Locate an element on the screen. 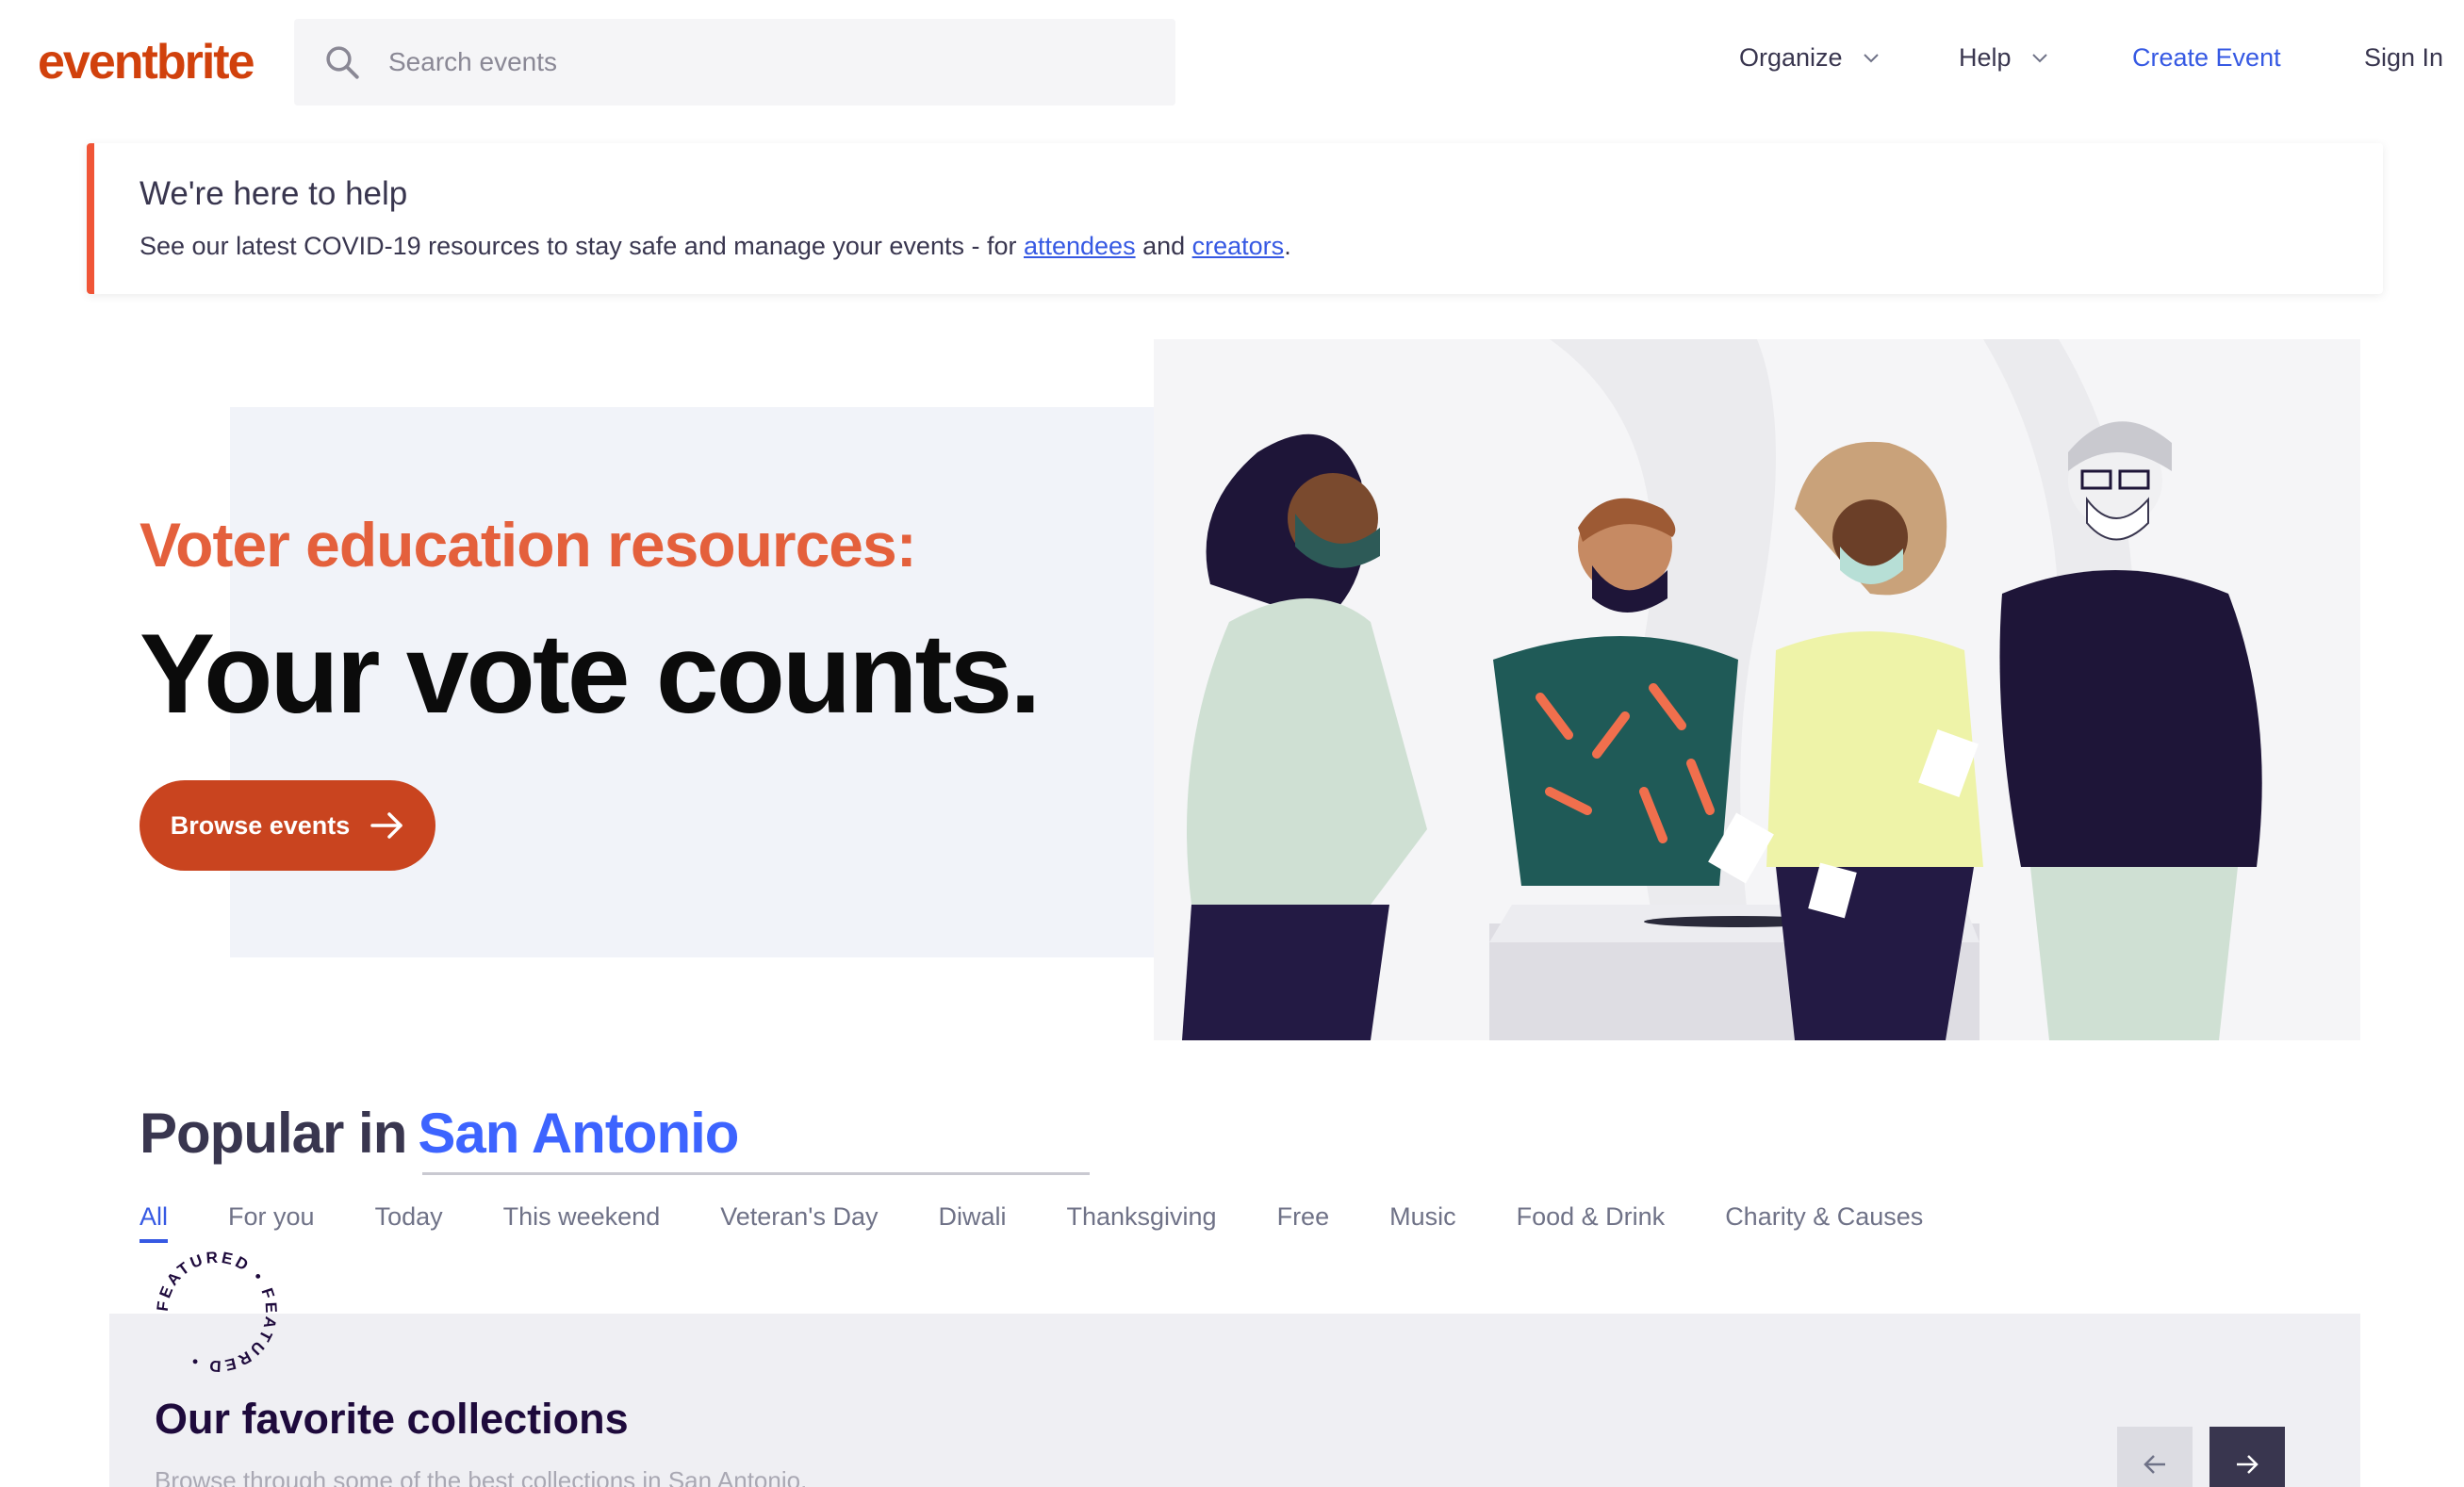  popular-prefix: Popular in is located at coordinates (273, 1133).